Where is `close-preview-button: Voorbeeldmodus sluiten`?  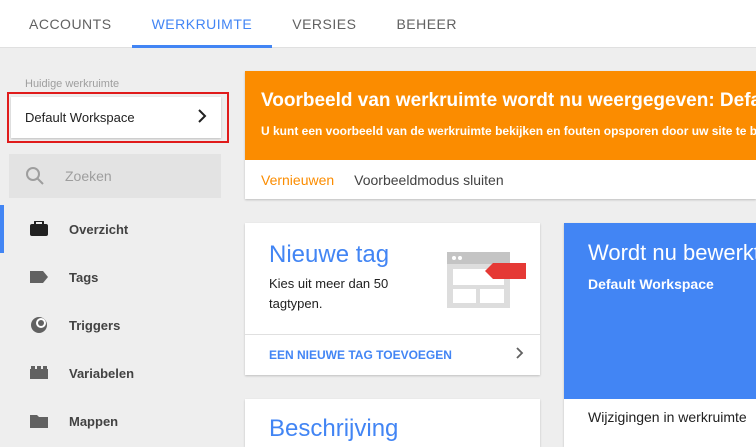 close-preview-button: Voorbeeldmodus sluiten is located at coordinates (428, 180).